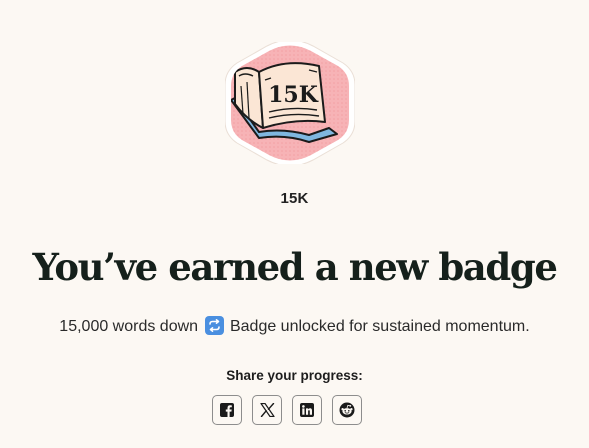 The image size is (589, 448). I want to click on facebook-icon, so click(227, 410).